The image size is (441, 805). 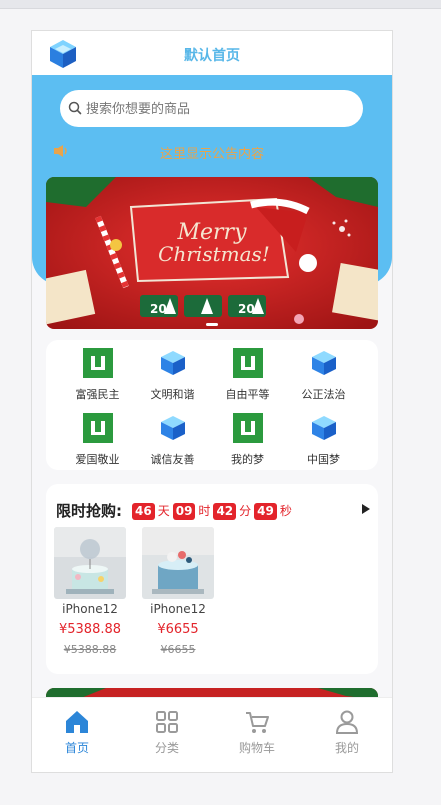 I want to click on flash-sale-title: 限时抢购:, so click(x=89, y=511).